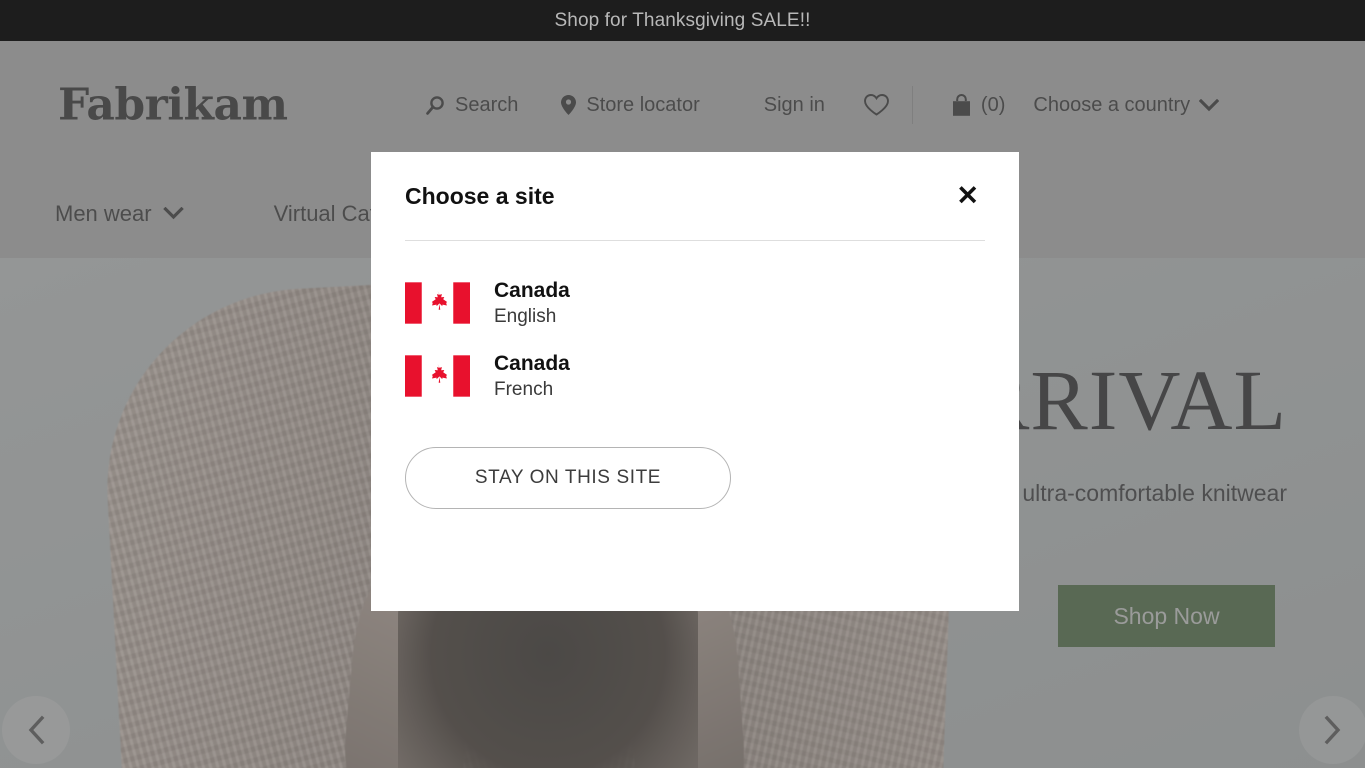 This screenshot has height=768, width=1365. What do you see at coordinates (695, 376) in the screenshot?
I see `site-option-canada-french: Canada French` at bounding box center [695, 376].